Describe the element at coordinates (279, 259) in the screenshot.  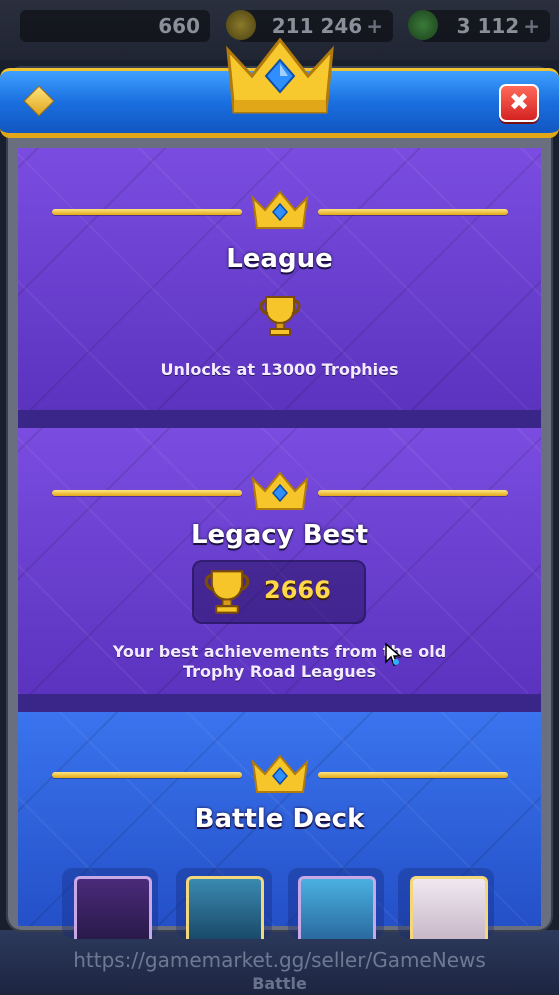
I see `league-title: League` at that location.